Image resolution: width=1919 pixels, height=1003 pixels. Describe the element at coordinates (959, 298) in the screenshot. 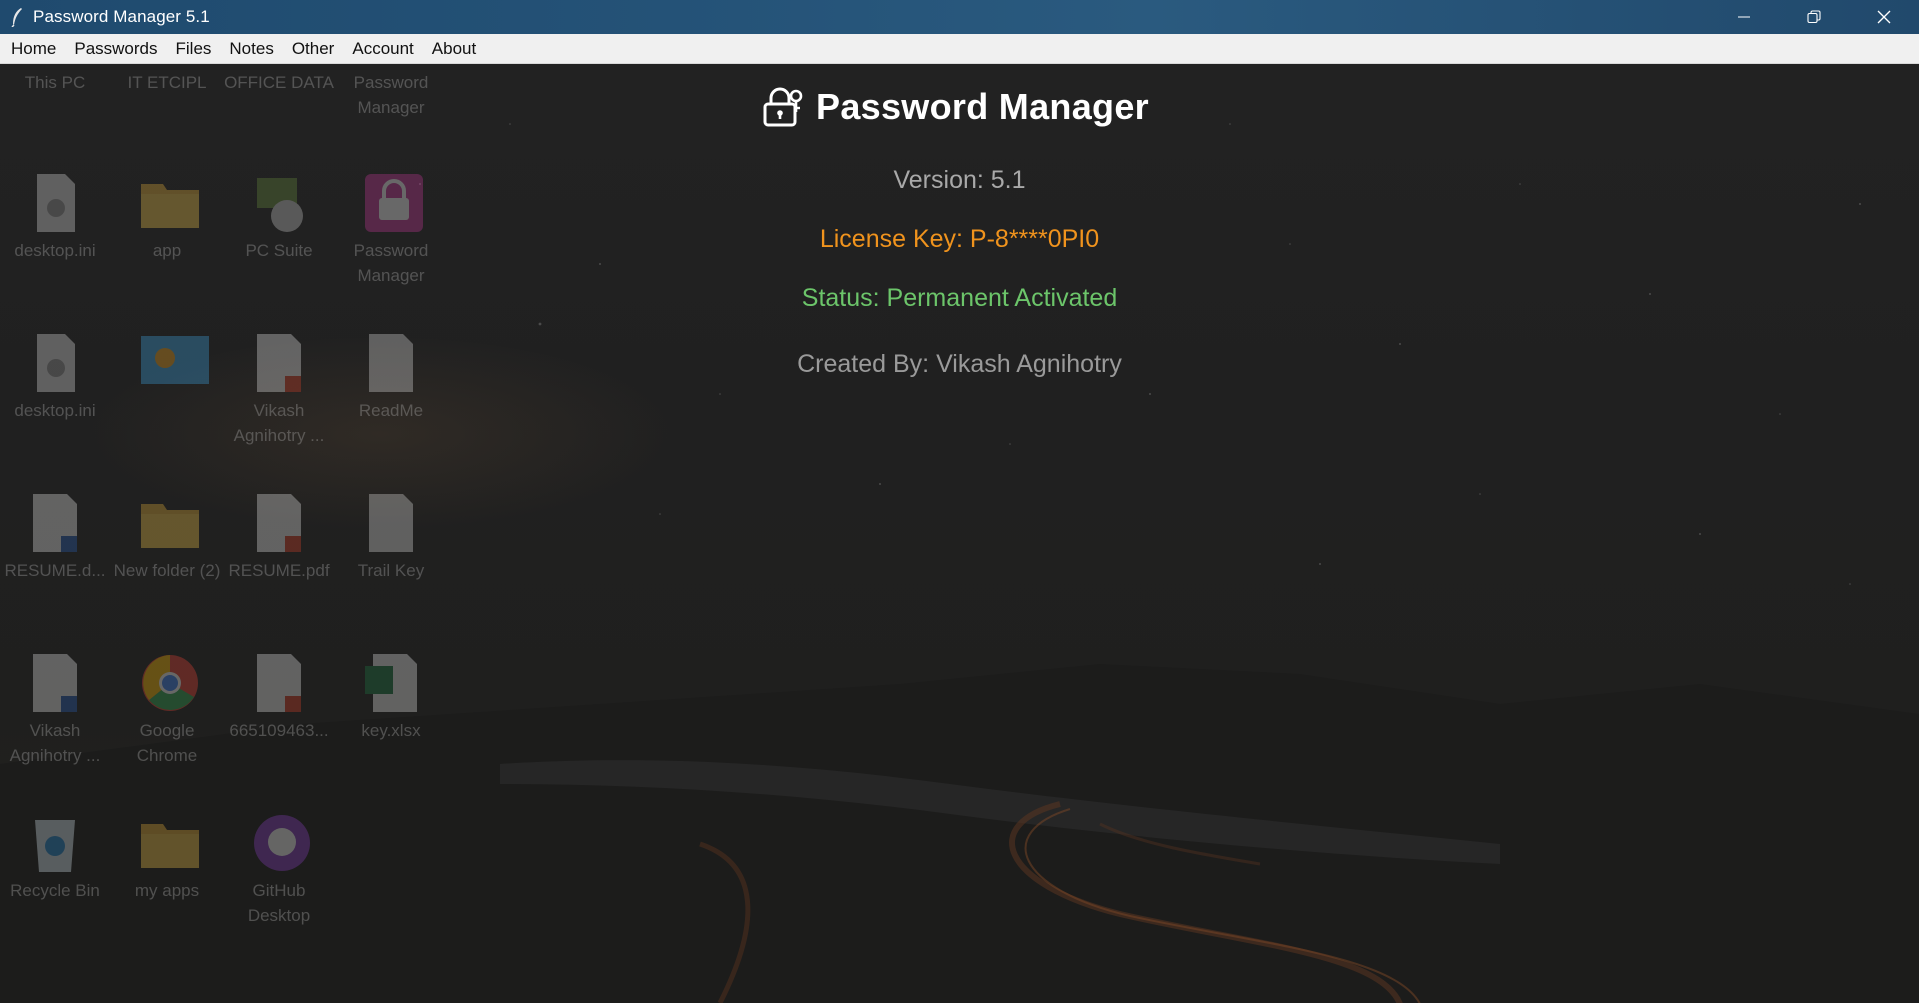

I see `activation-status-text: Status: Permanent Activated` at that location.